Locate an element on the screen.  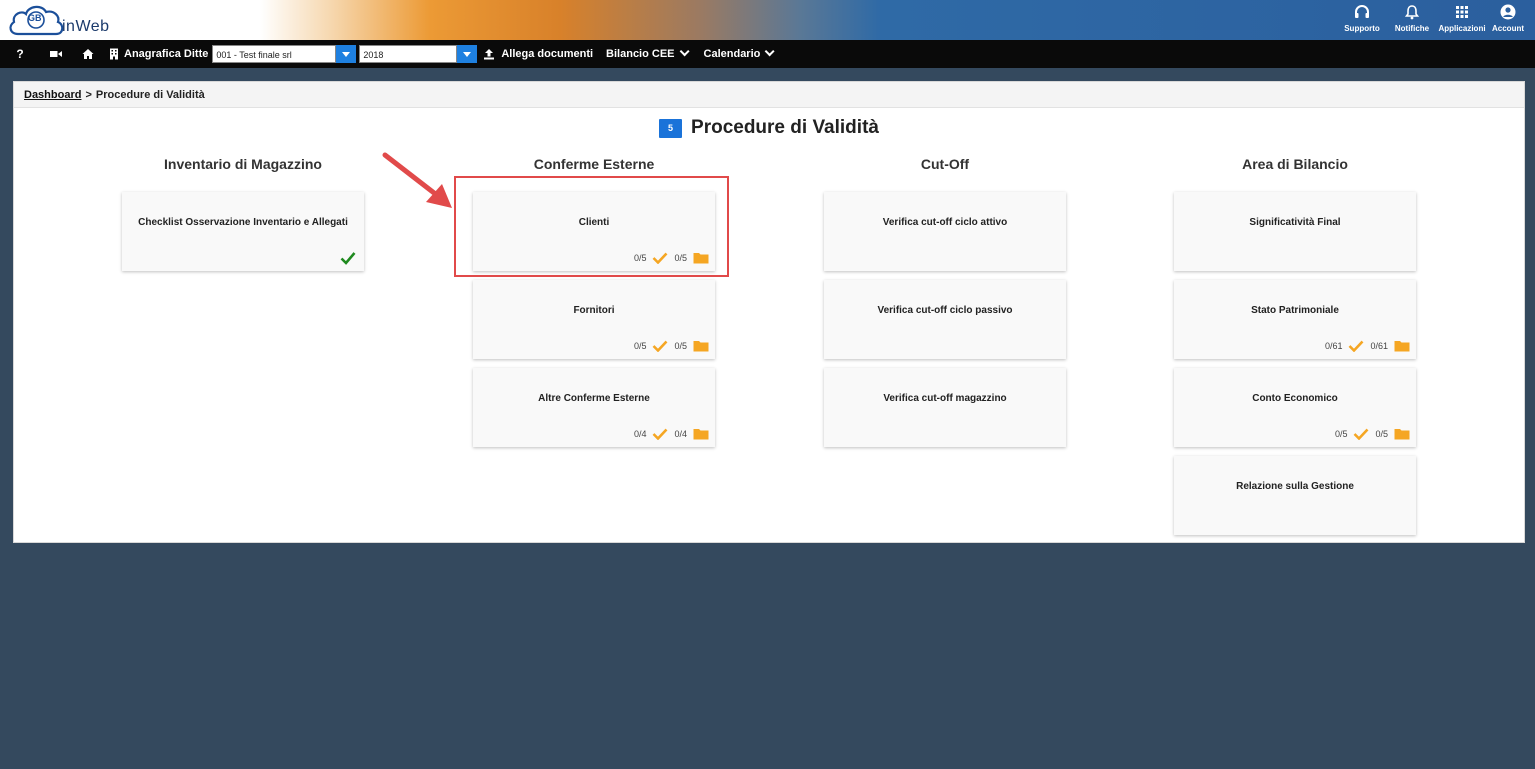
grid-icon is located at coordinates (1462, 12).